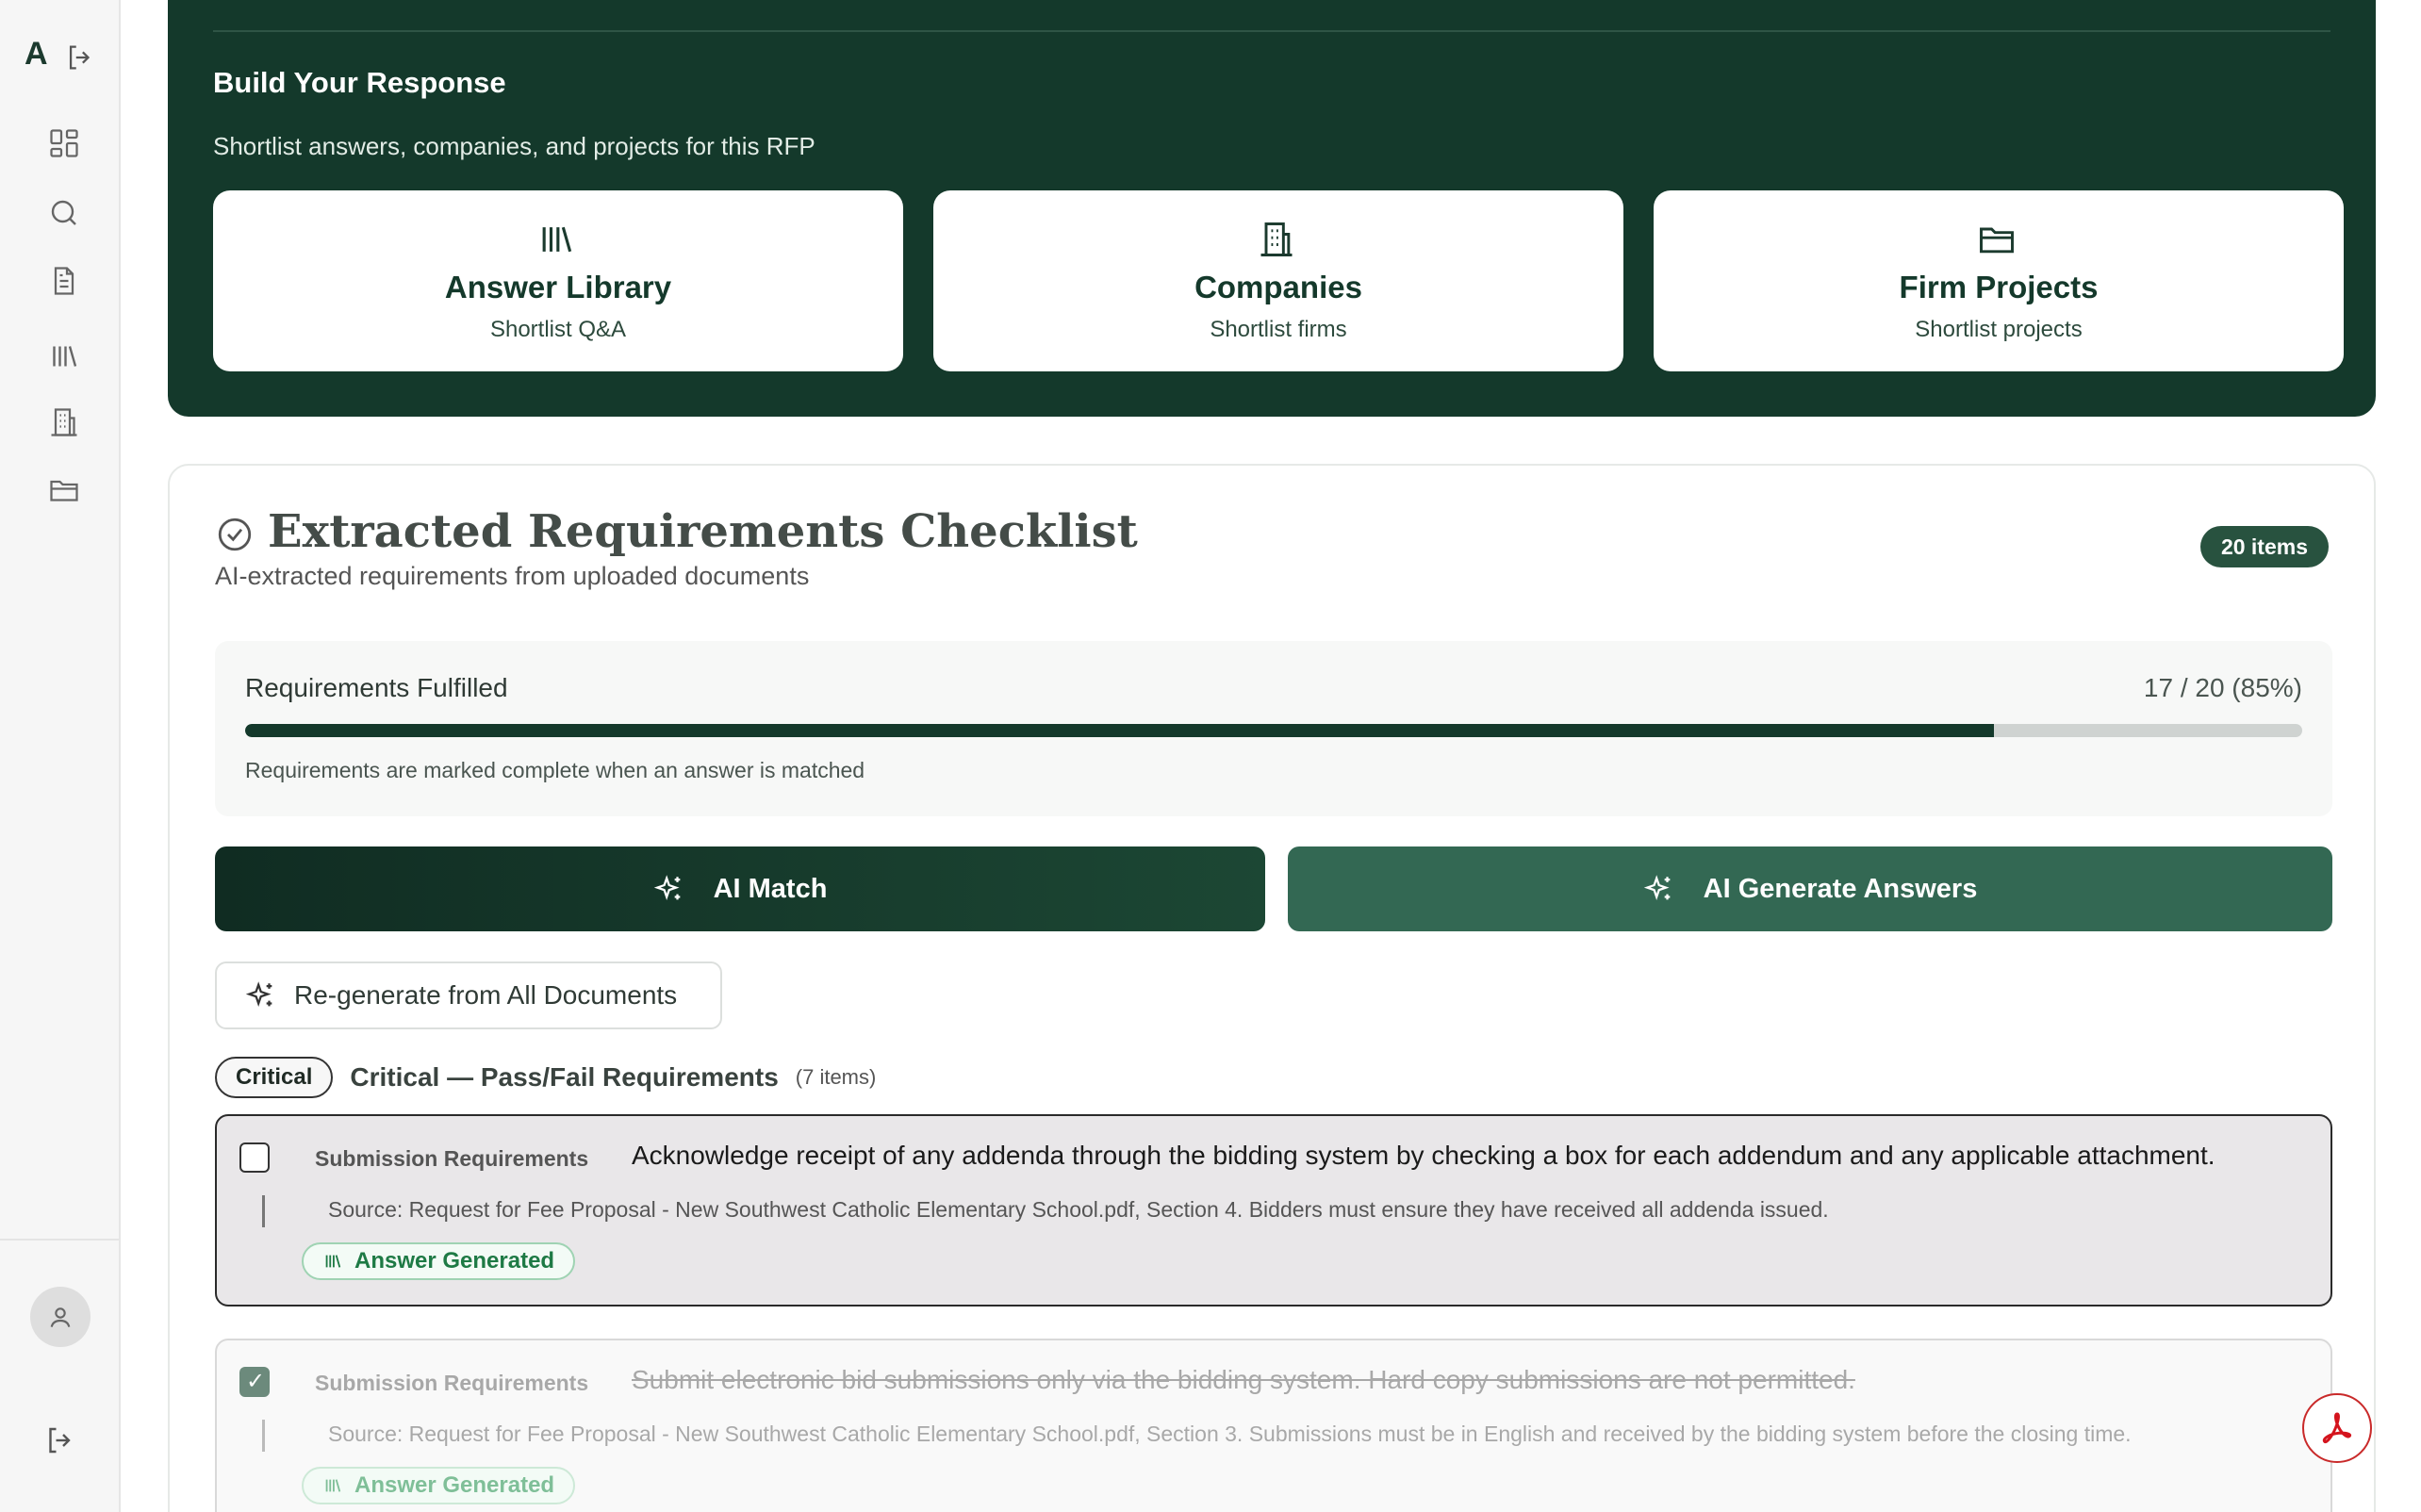  What do you see at coordinates (1999, 330) in the screenshot?
I see `card-subtitle: Shortlist projects` at bounding box center [1999, 330].